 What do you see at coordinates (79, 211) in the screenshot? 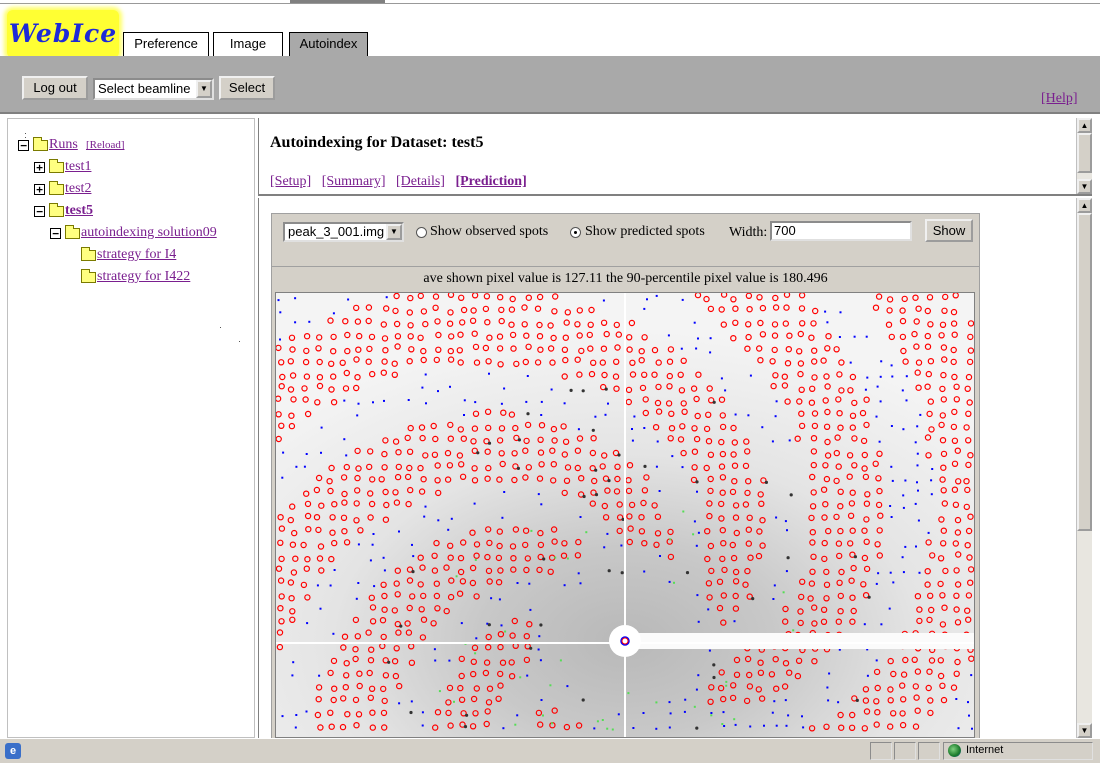
I see `tree-item-label: test5` at bounding box center [79, 211].